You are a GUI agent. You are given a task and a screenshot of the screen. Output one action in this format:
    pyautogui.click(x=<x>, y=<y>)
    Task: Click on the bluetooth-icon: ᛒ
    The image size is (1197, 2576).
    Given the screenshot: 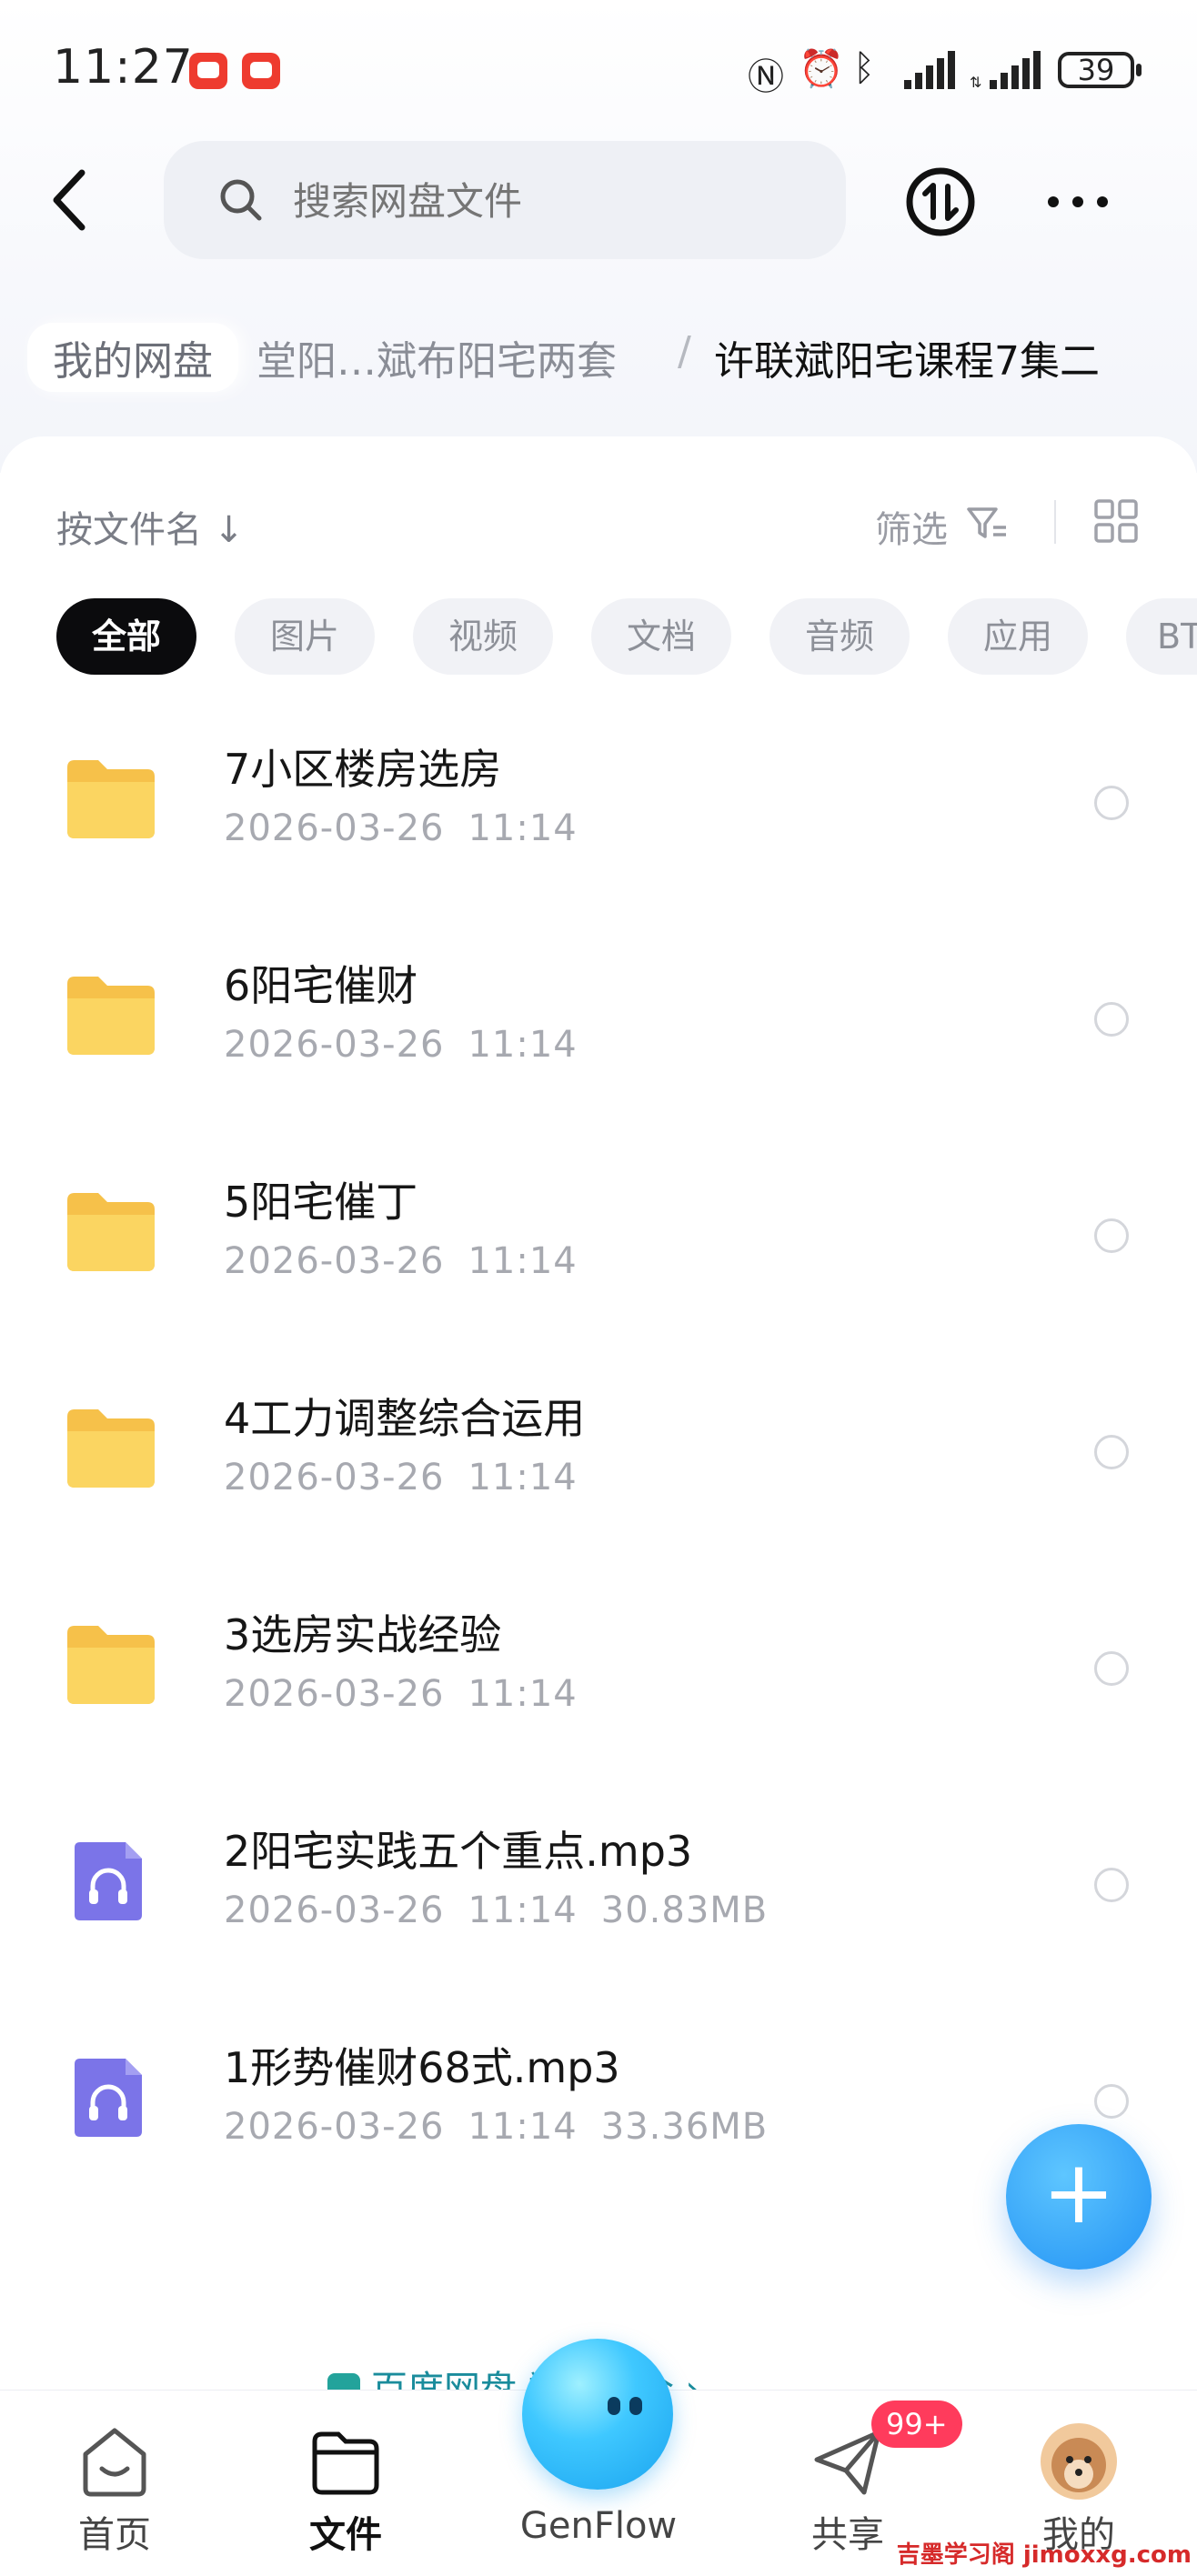 What is the action you would take?
    pyautogui.click(x=864, y=68)
    